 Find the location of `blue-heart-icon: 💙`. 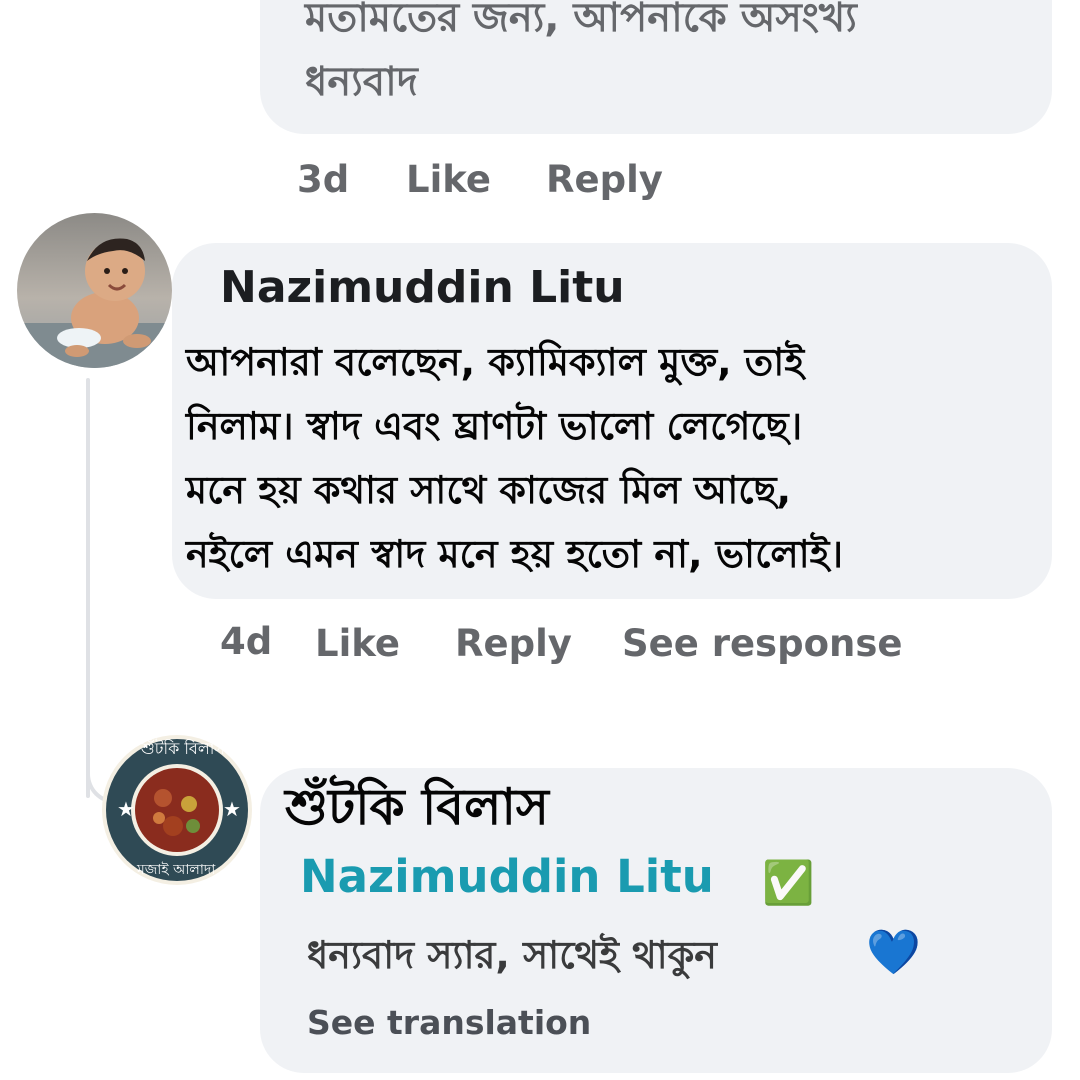

blue-heart-icon: 💙 is located at coordinates (893, 952).